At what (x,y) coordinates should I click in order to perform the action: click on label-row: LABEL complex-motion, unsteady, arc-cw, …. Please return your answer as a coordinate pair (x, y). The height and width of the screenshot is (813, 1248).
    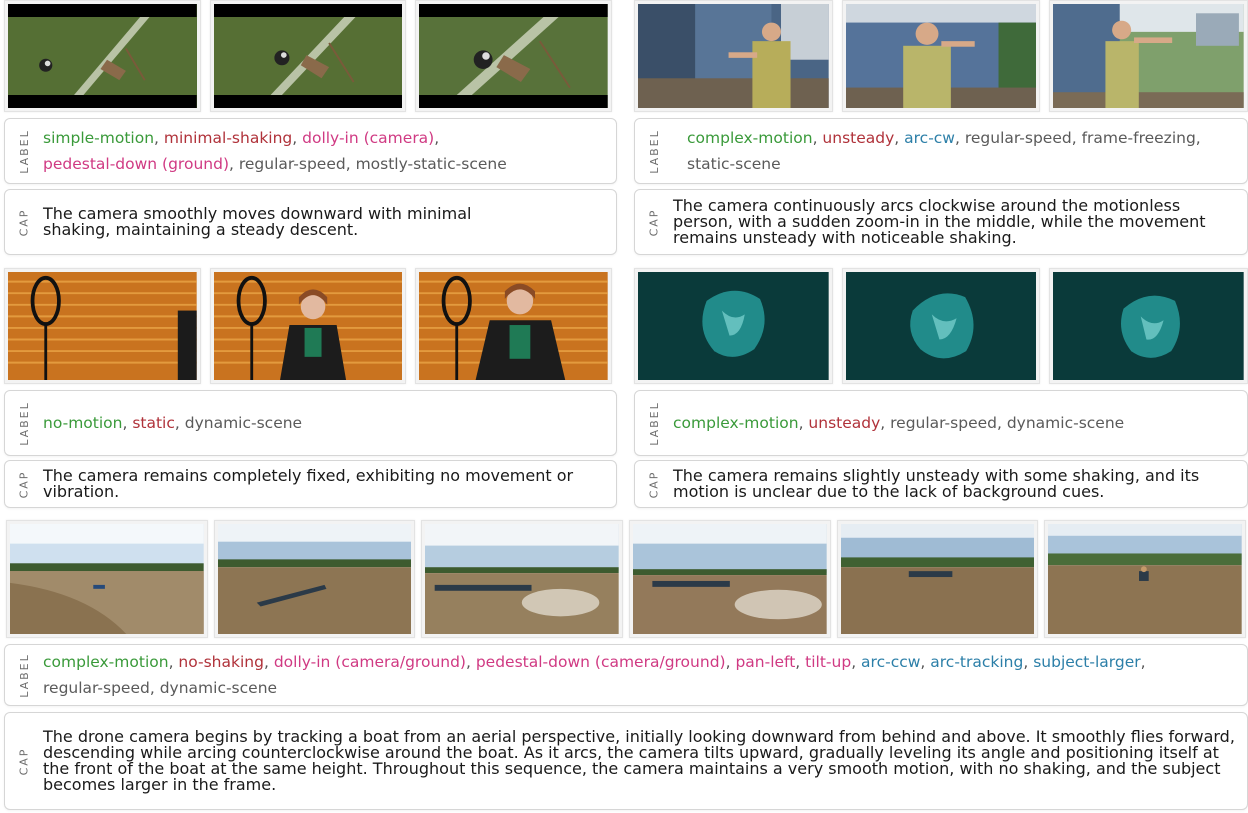
    Looking at the image, I should click on (941, 151).